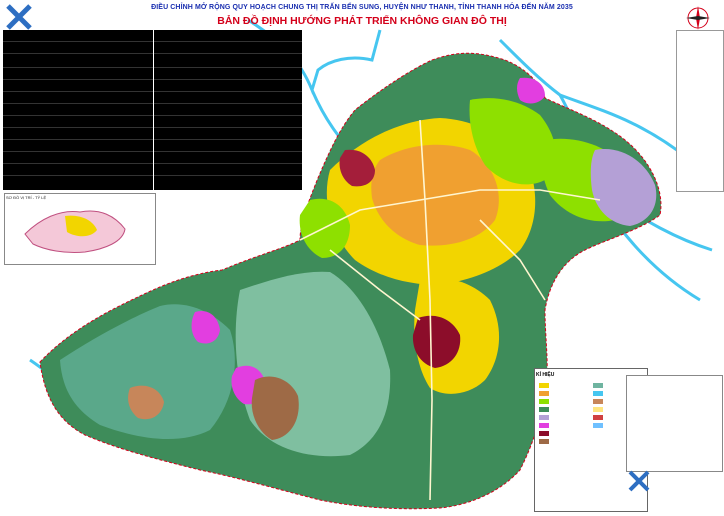 This screenshot has height=516, width=724. What do you see at coordinates (26, 197) in the screenshot?
I see `inset-label: SƠ ĐỒ VỊ TRÍ - TỶ LỆ` at bounding box center [26, 197].